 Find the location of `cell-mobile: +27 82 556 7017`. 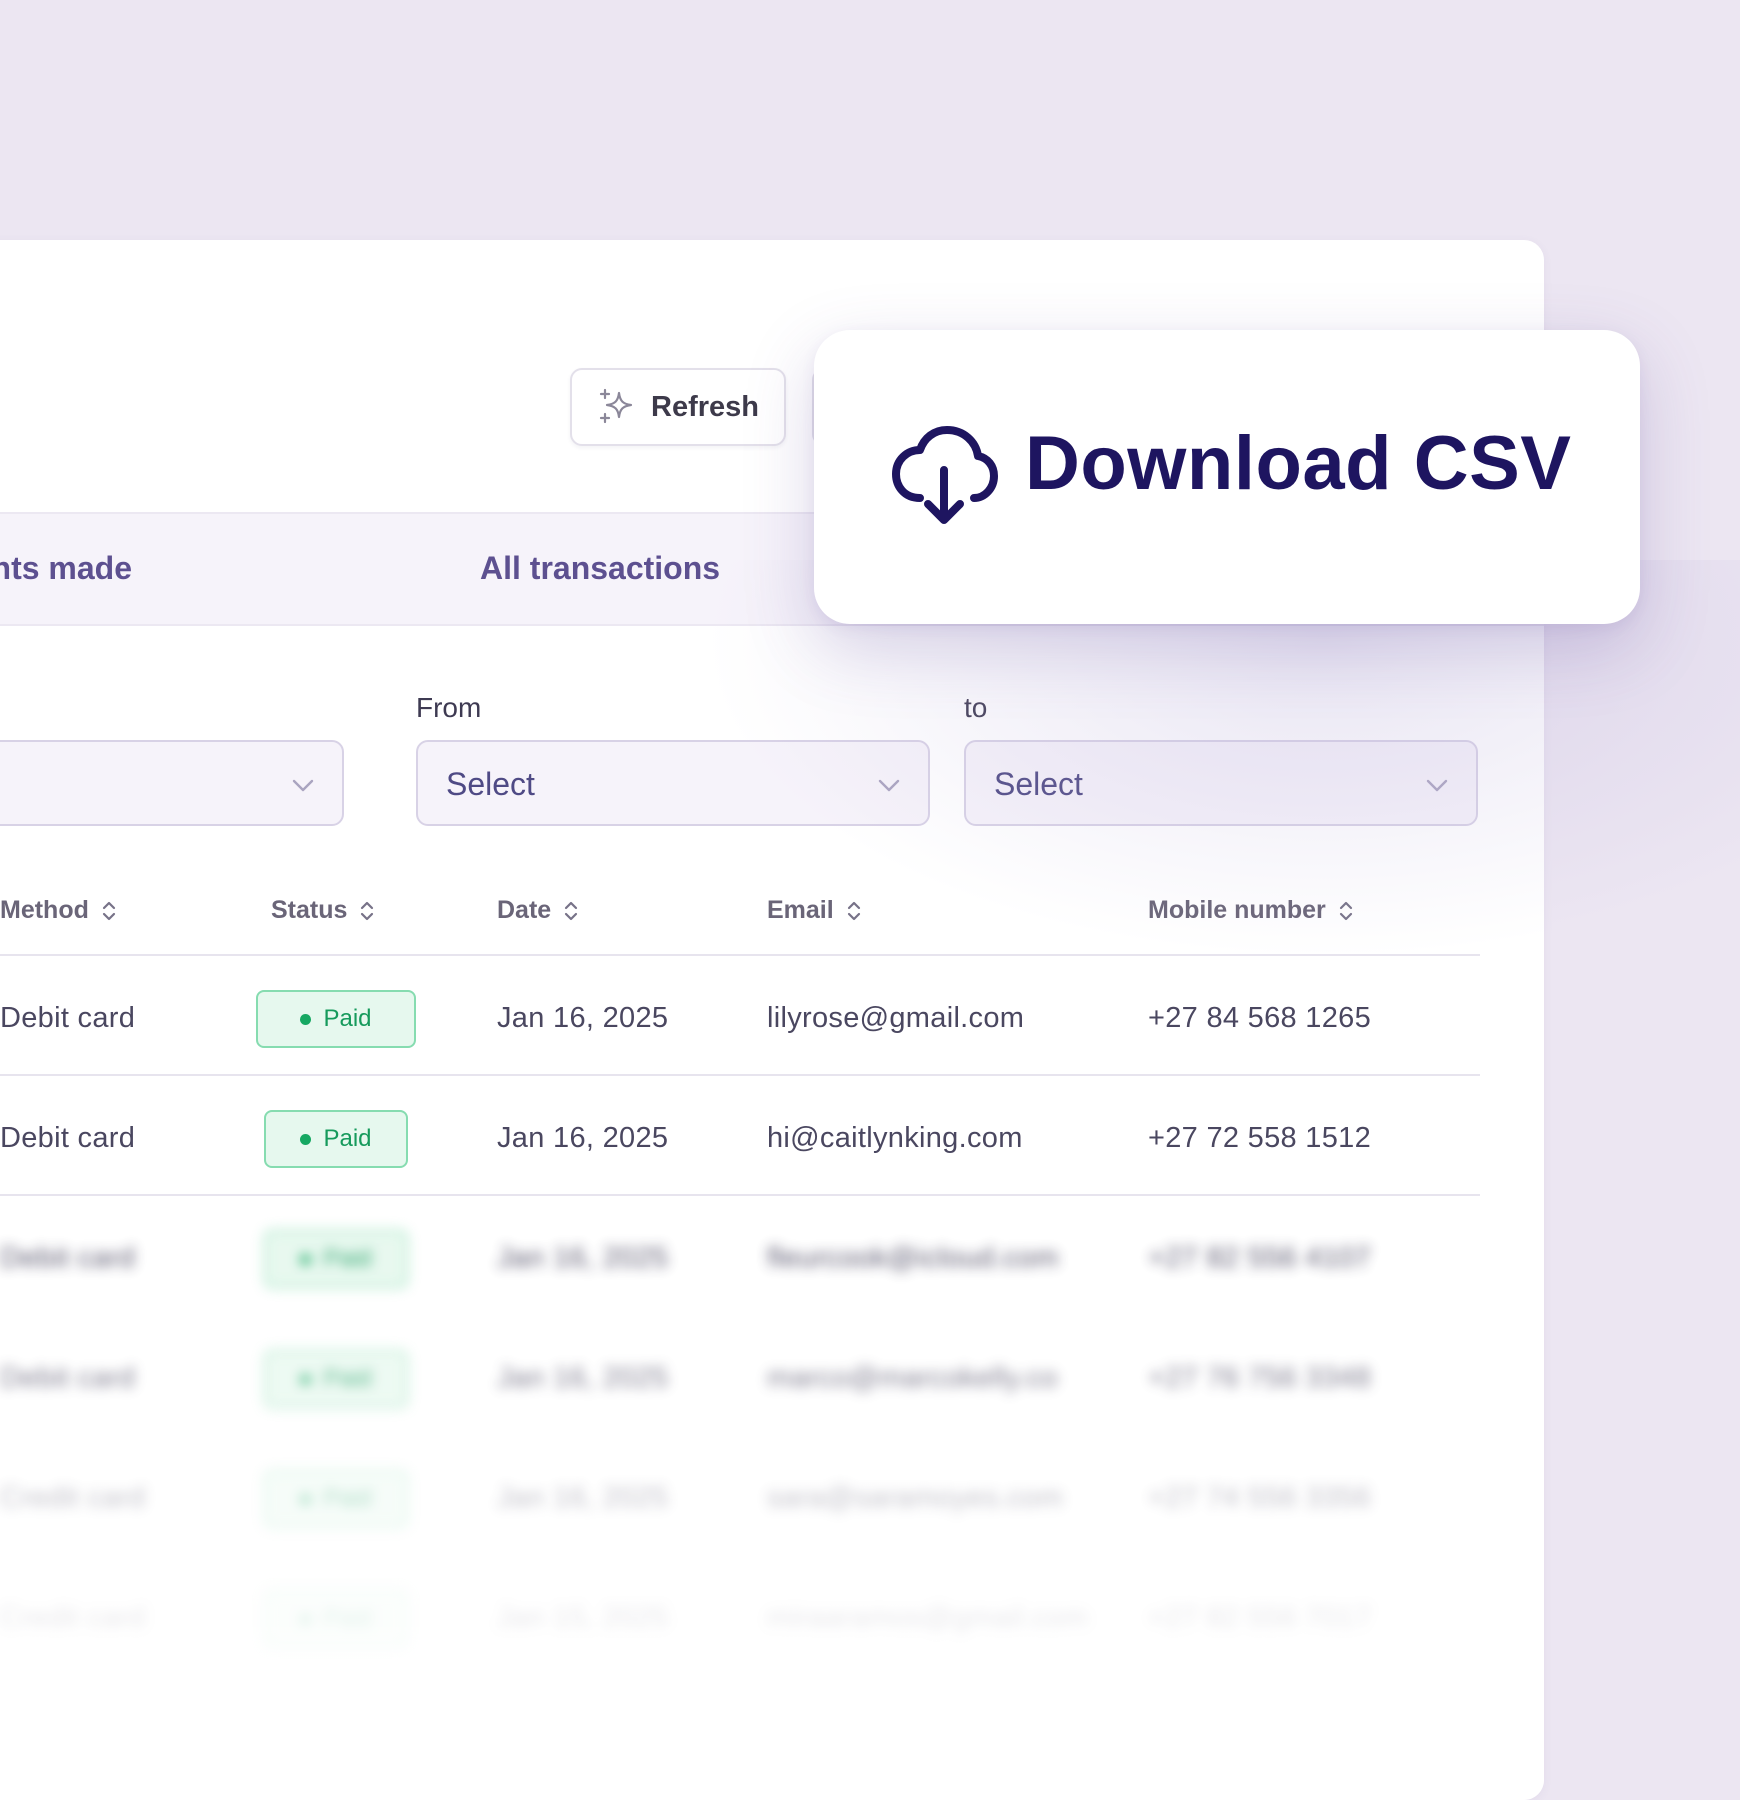

cell-mobile: +27 82 556 7017 is located at coordinates (1260, 1618).